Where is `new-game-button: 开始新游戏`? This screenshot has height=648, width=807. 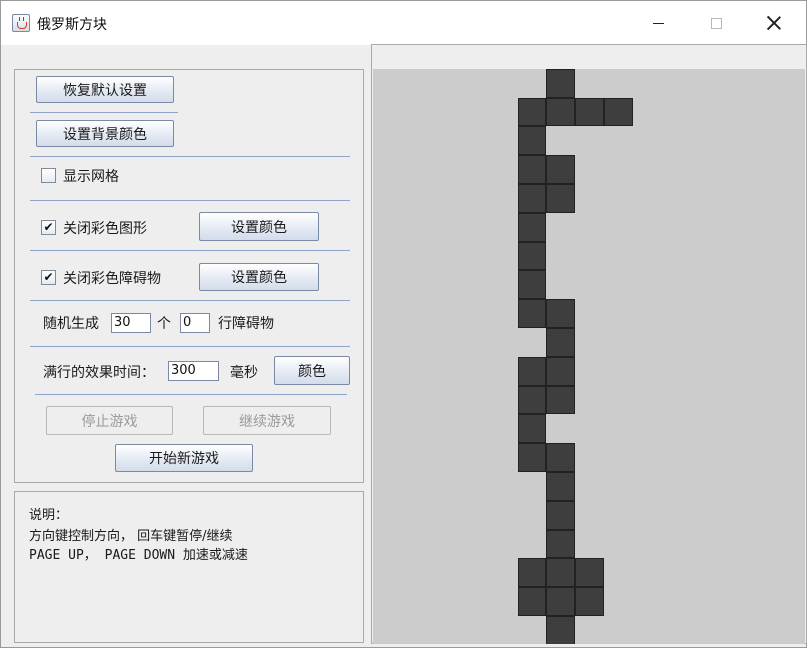
new-game-button: 开始新游戏 is located at coordinates (184, 458).